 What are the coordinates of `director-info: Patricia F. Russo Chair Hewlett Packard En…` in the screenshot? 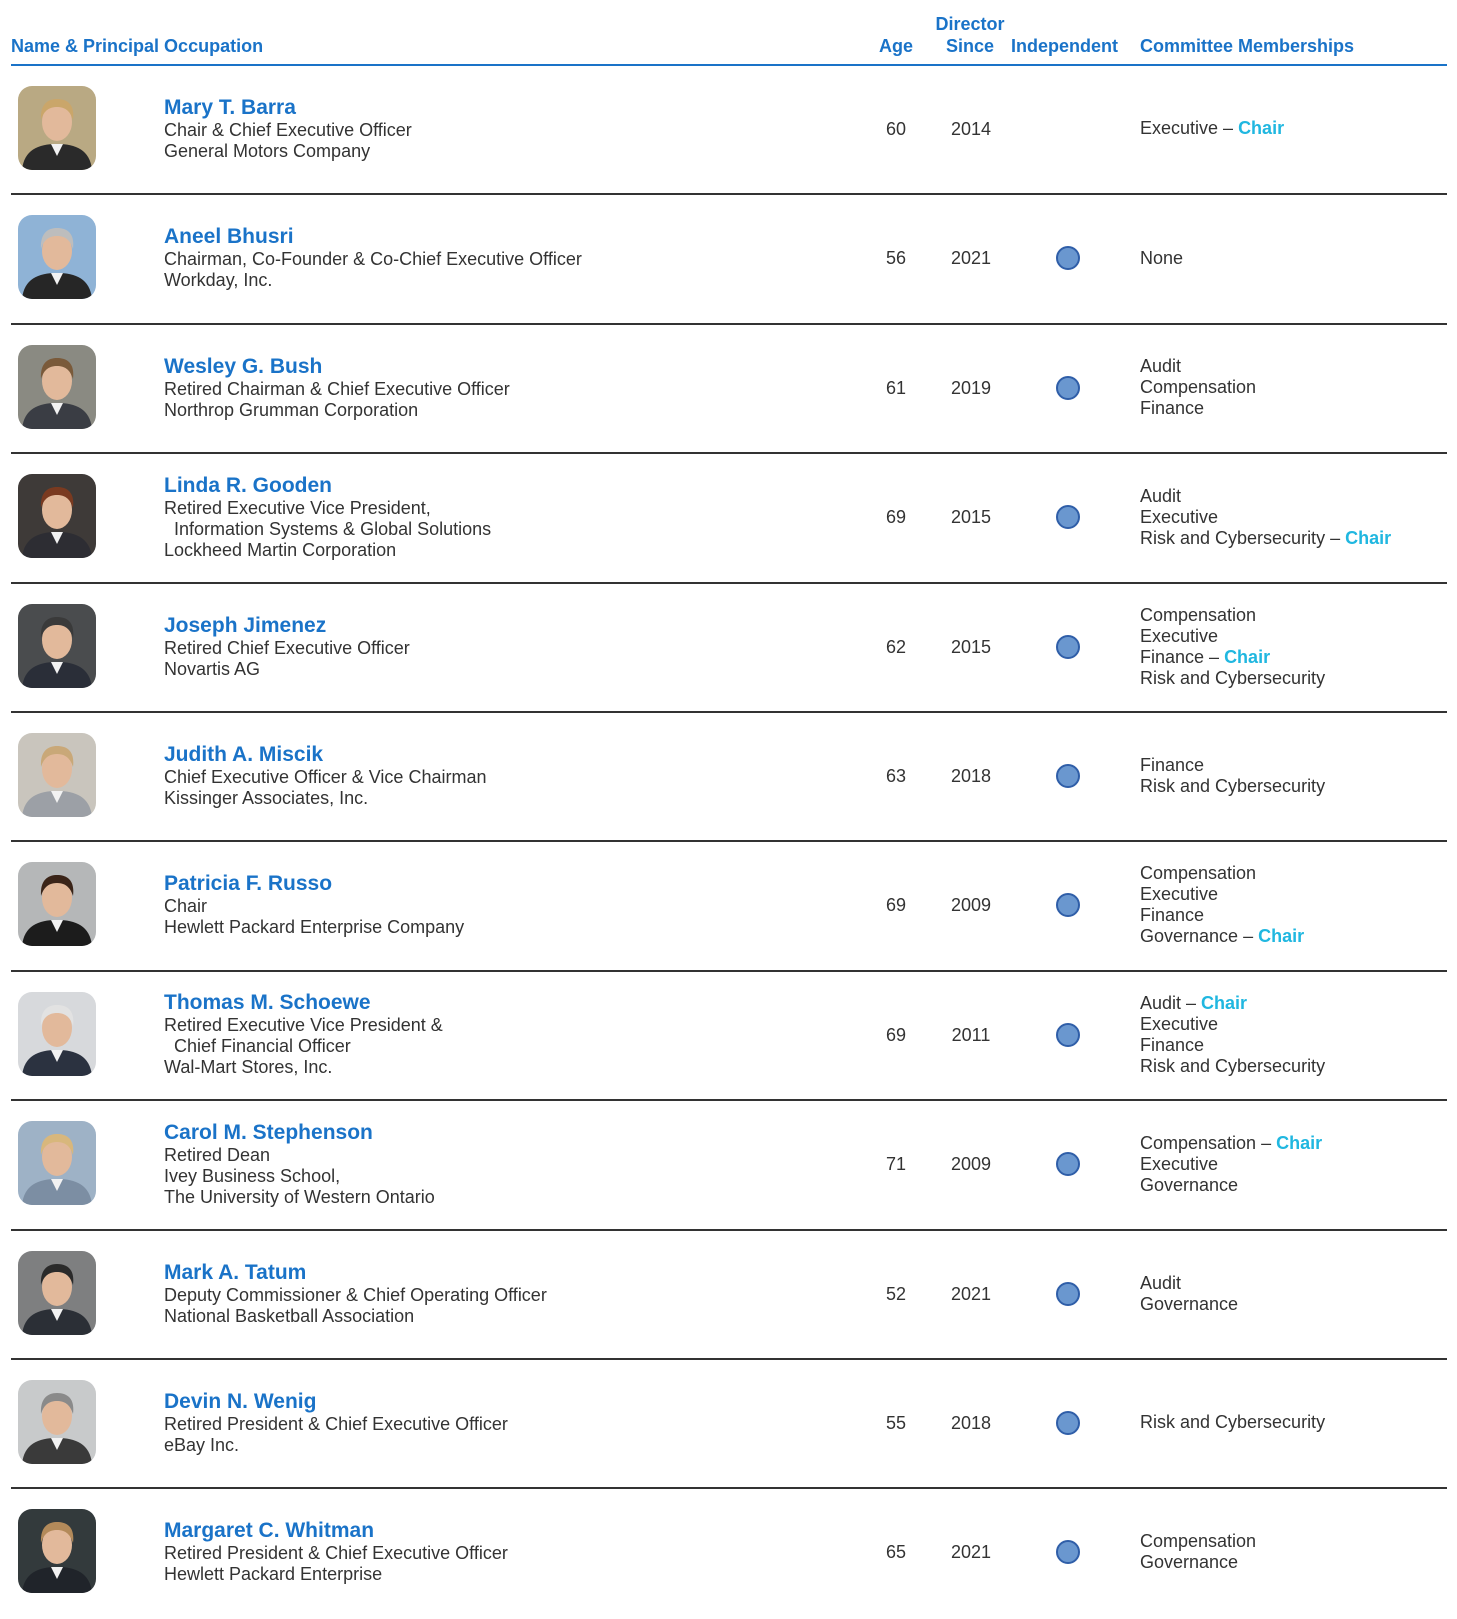 It's located at (314, 905).